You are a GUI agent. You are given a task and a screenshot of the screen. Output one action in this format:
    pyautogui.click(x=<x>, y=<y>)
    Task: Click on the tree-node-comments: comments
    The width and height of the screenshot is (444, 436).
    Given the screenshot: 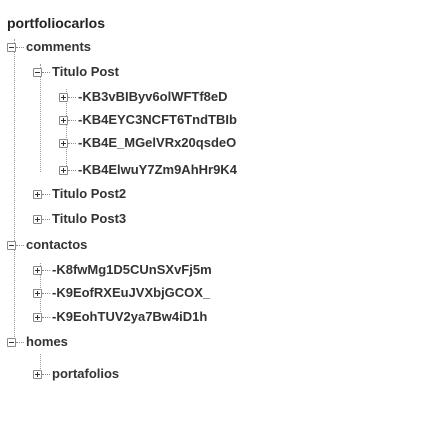 What is the action you would take?
    pyautogui.click(x=49, y=47)
    